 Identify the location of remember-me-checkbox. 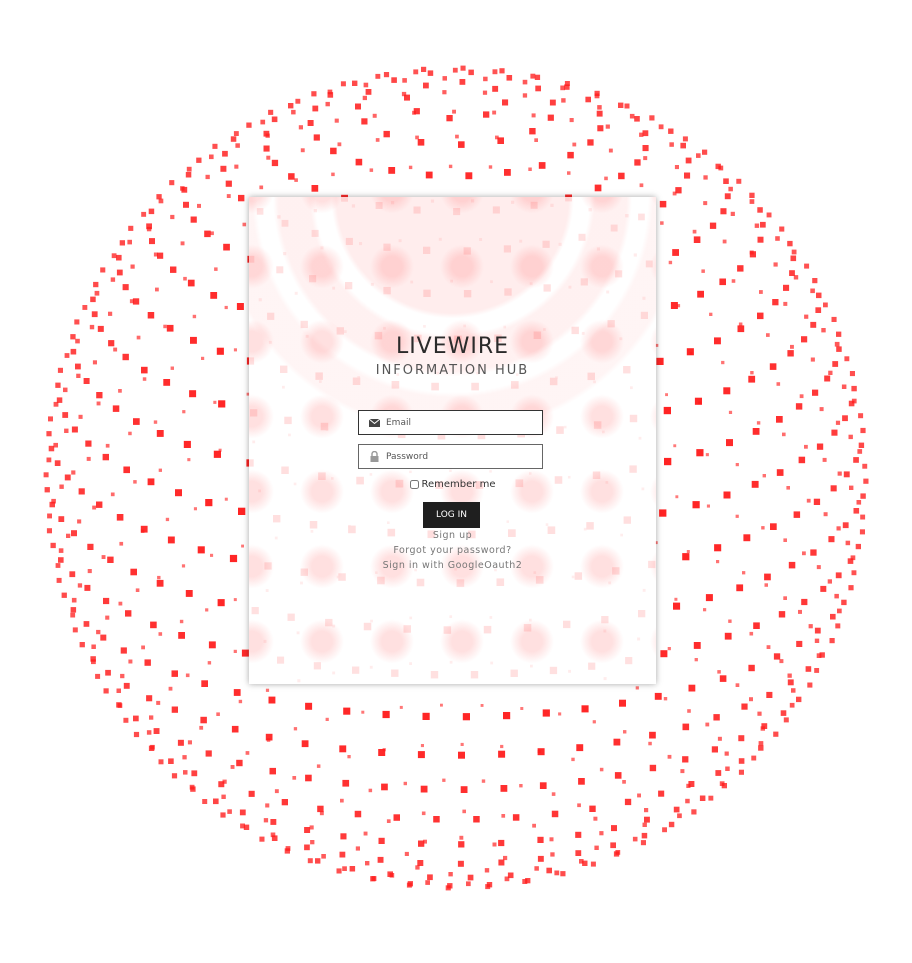
(414, 484).